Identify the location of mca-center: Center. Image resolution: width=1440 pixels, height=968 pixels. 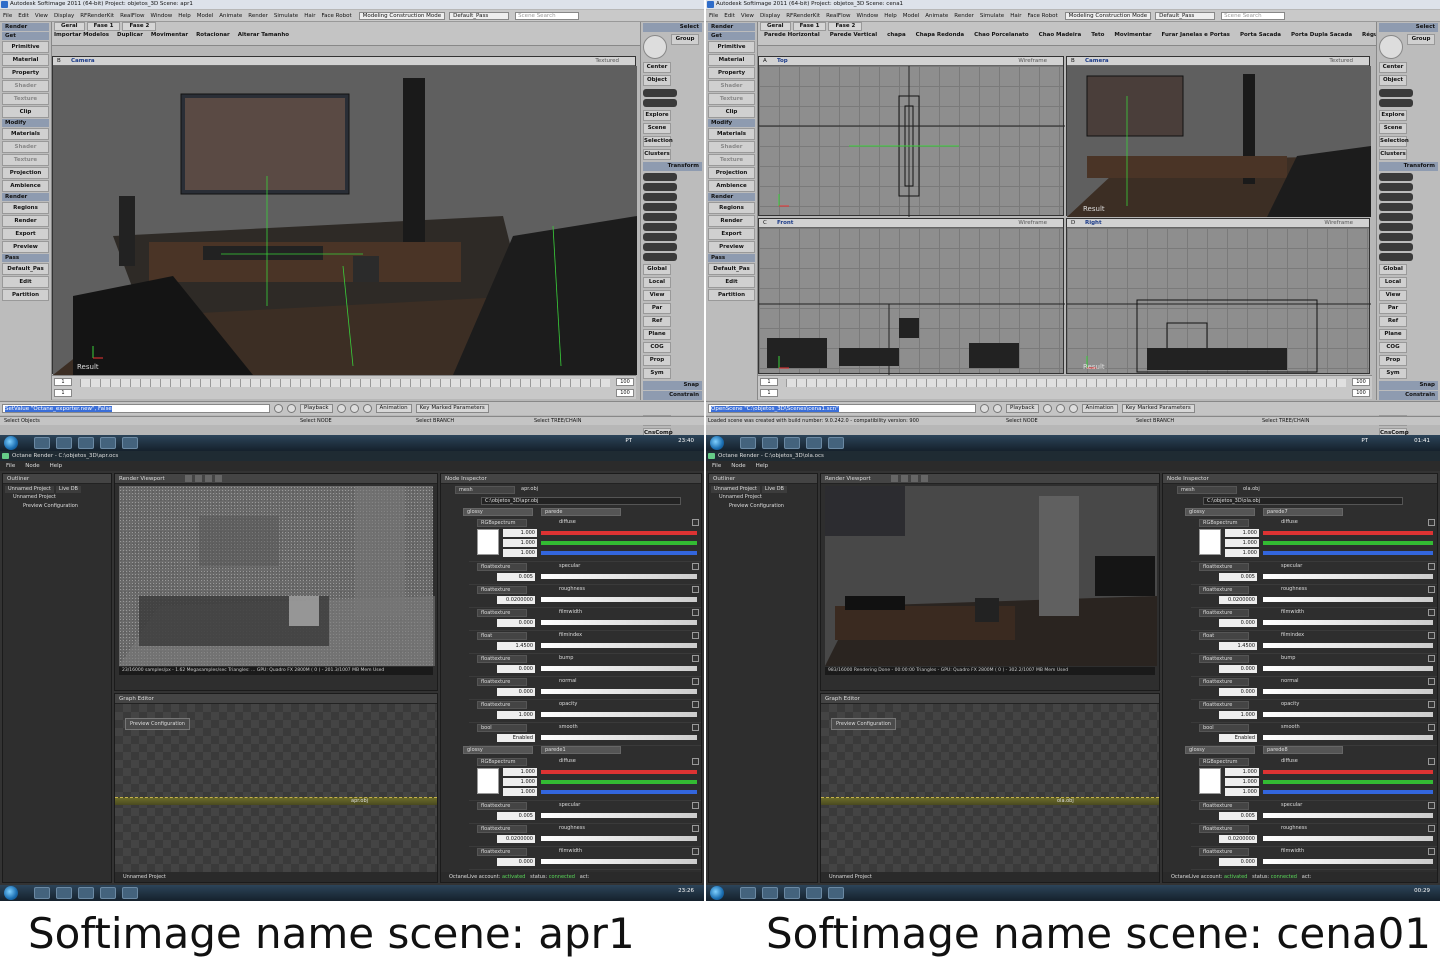
(1393, 67).